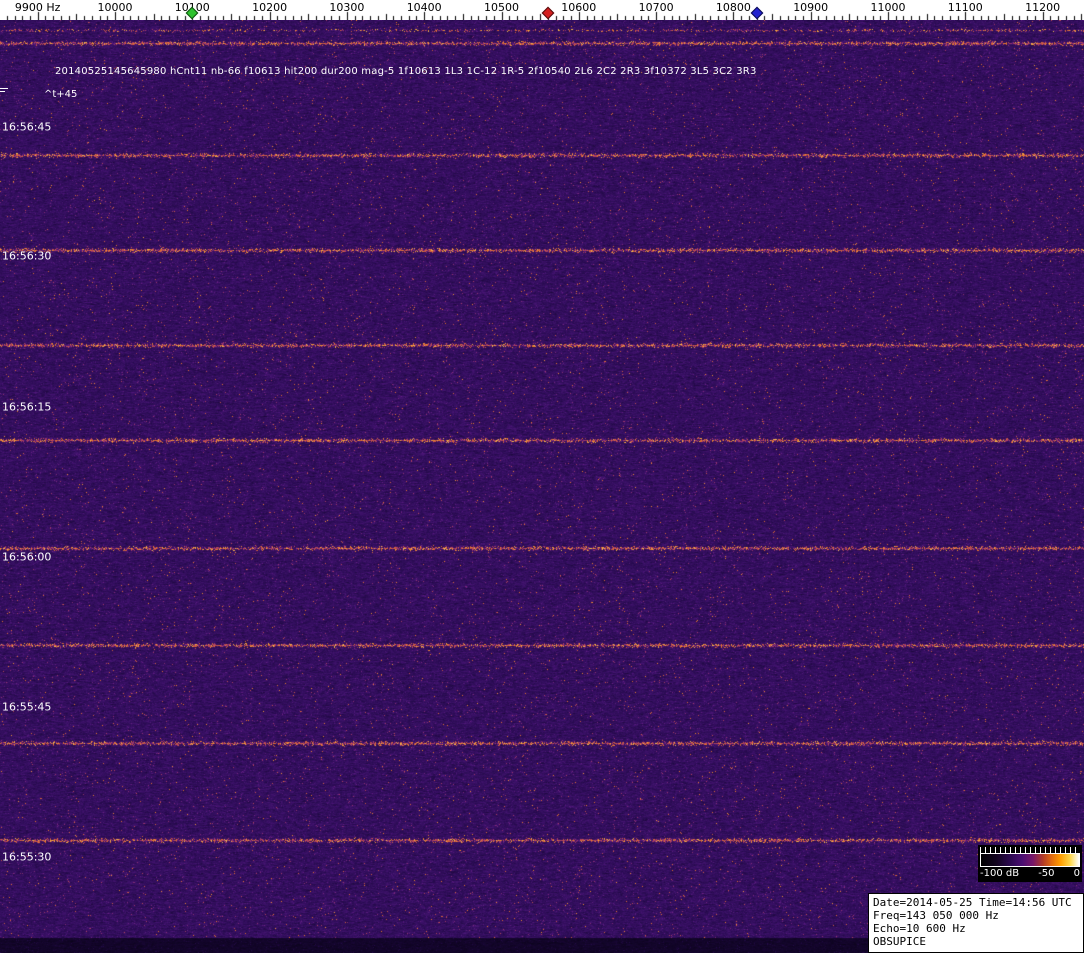 This screenshot has width=1084, height=953. I want to click on info-date-line: Date=2014-05-25 Time=14:56 UTC, so click(972, 902).